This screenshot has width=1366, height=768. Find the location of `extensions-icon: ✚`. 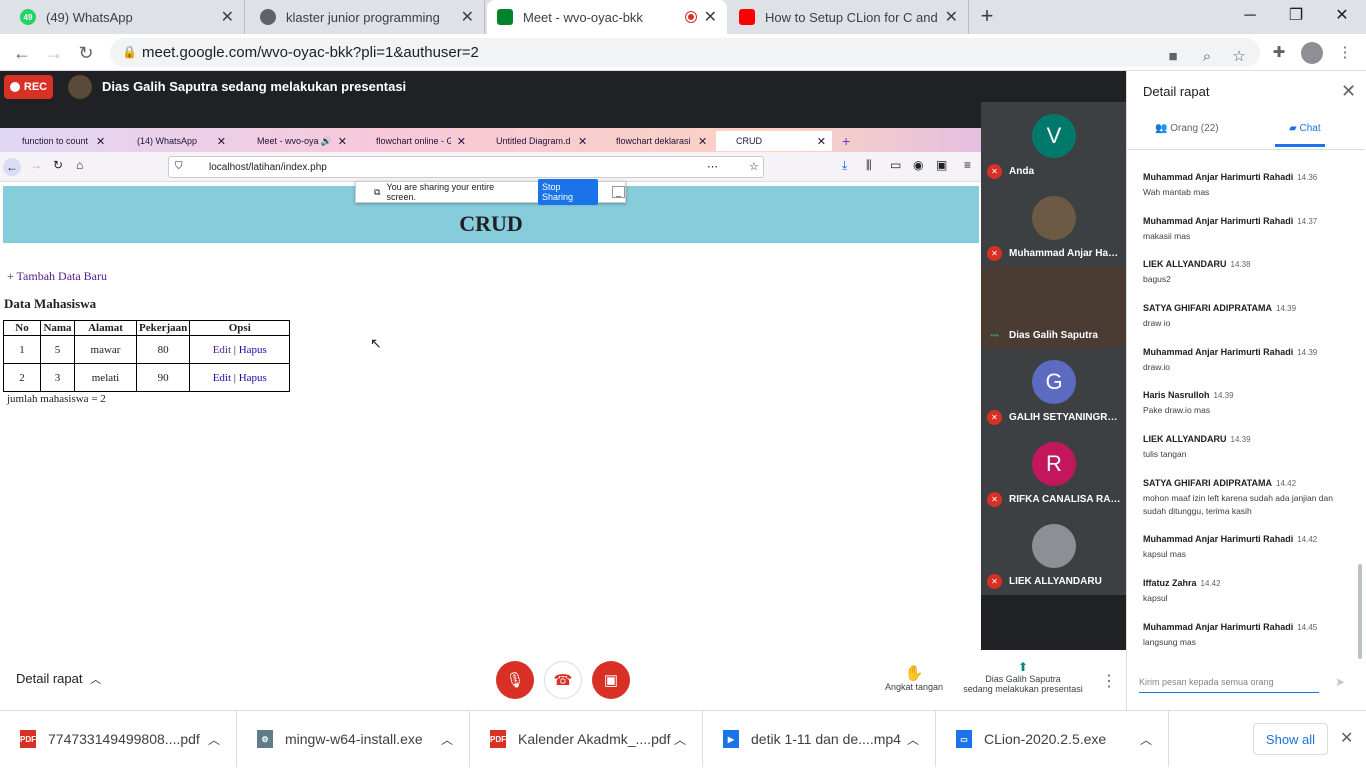

extensions-icon: ✚ is located at coordinates (1279, 53).